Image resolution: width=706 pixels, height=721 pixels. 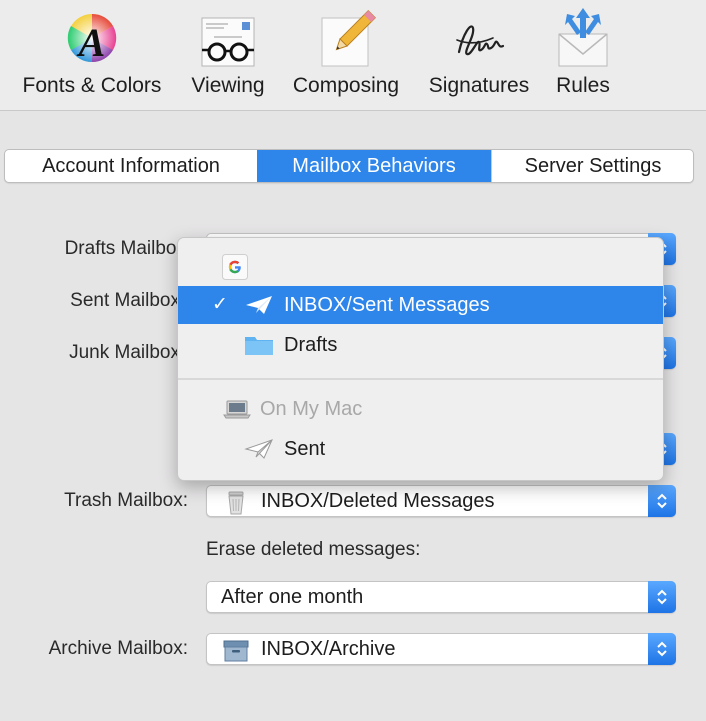 What do you see at coordinates (220, 304) in the screenshot?
I see `checkmark-icon: ✓` at bounding box center [220, 304].